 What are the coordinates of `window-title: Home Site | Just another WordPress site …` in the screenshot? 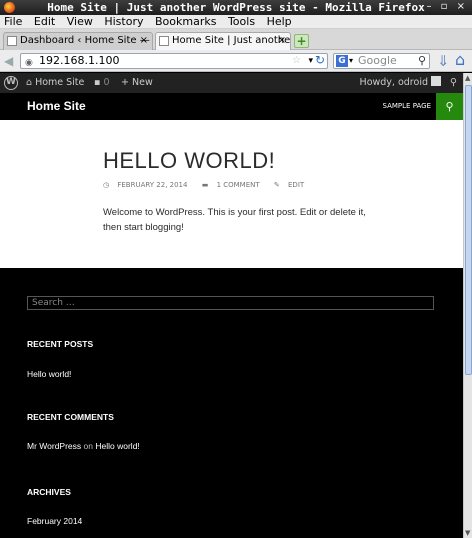 It's located at (236, 7).